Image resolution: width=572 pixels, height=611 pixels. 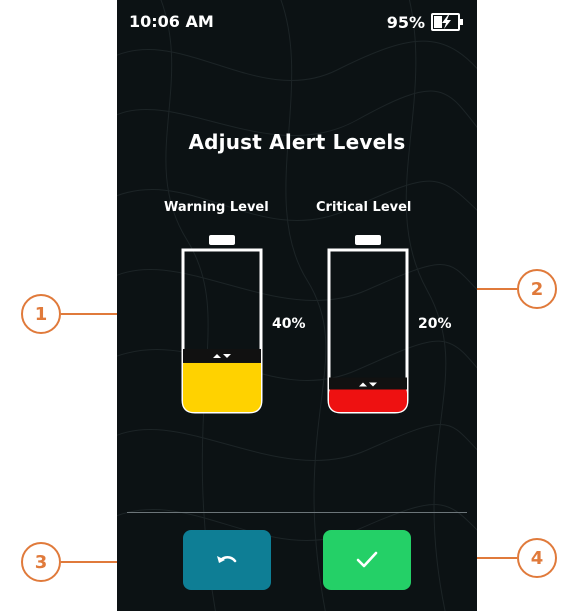 What do you see at coordinates (405, 22) in the screenshot?
I see `battery-percent: 95%` at bounding box center [405, 22].